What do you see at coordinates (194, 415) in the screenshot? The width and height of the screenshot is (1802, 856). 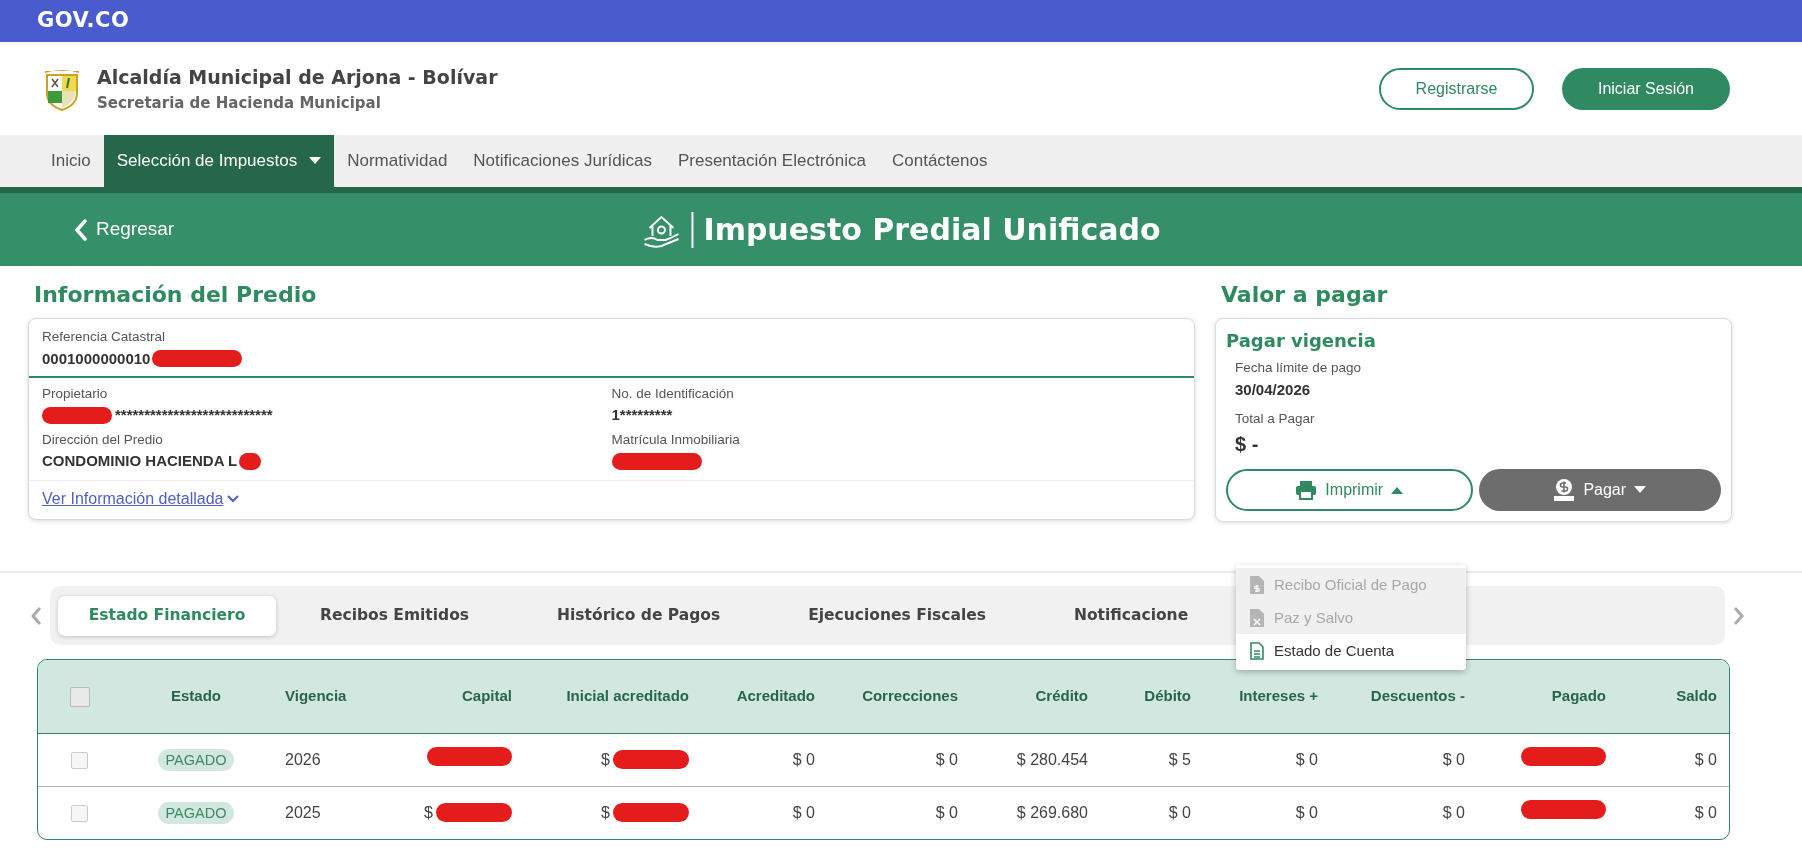 I see `field-value: ***************************` at bounding box center [194, 415].